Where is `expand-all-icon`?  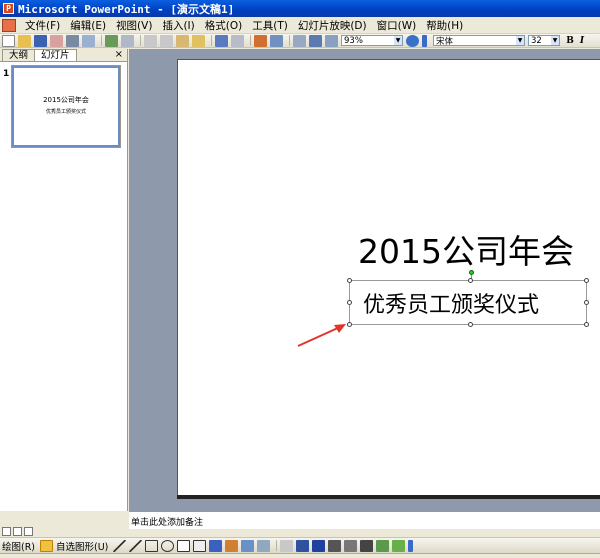 expand-all-icon is located at coordinates (299, 40).